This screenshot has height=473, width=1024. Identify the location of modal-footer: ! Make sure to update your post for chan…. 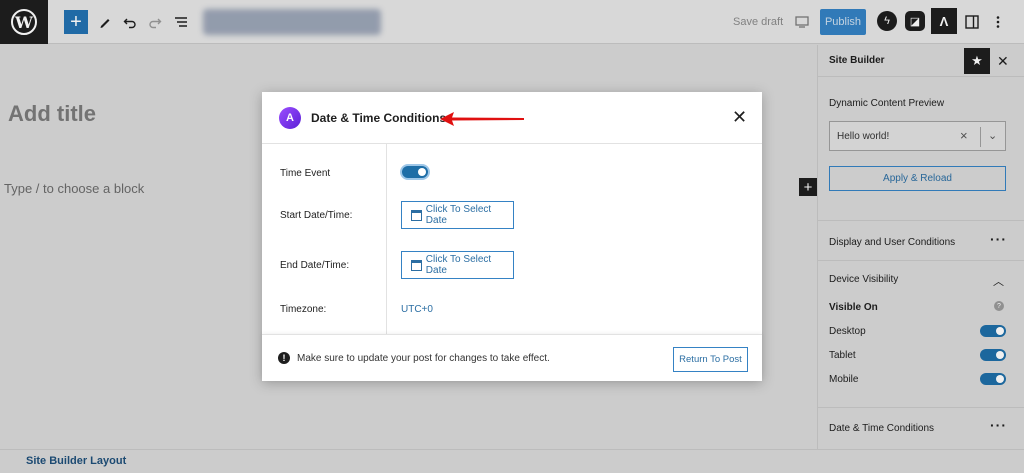
(512, 357).